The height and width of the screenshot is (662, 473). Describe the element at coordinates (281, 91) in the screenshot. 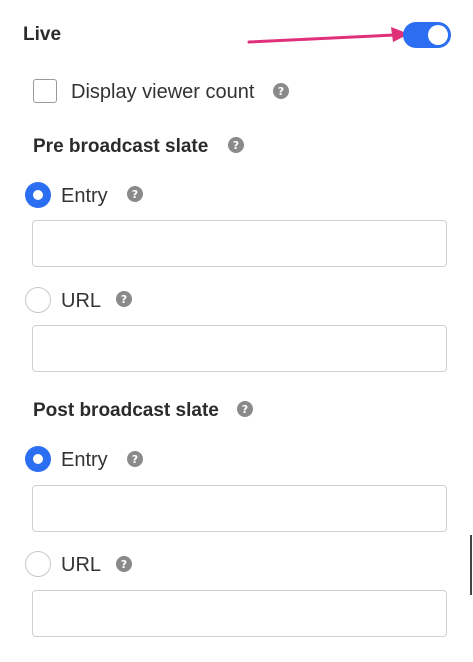

I see `viewer-count-help-icon: ?` at that location.